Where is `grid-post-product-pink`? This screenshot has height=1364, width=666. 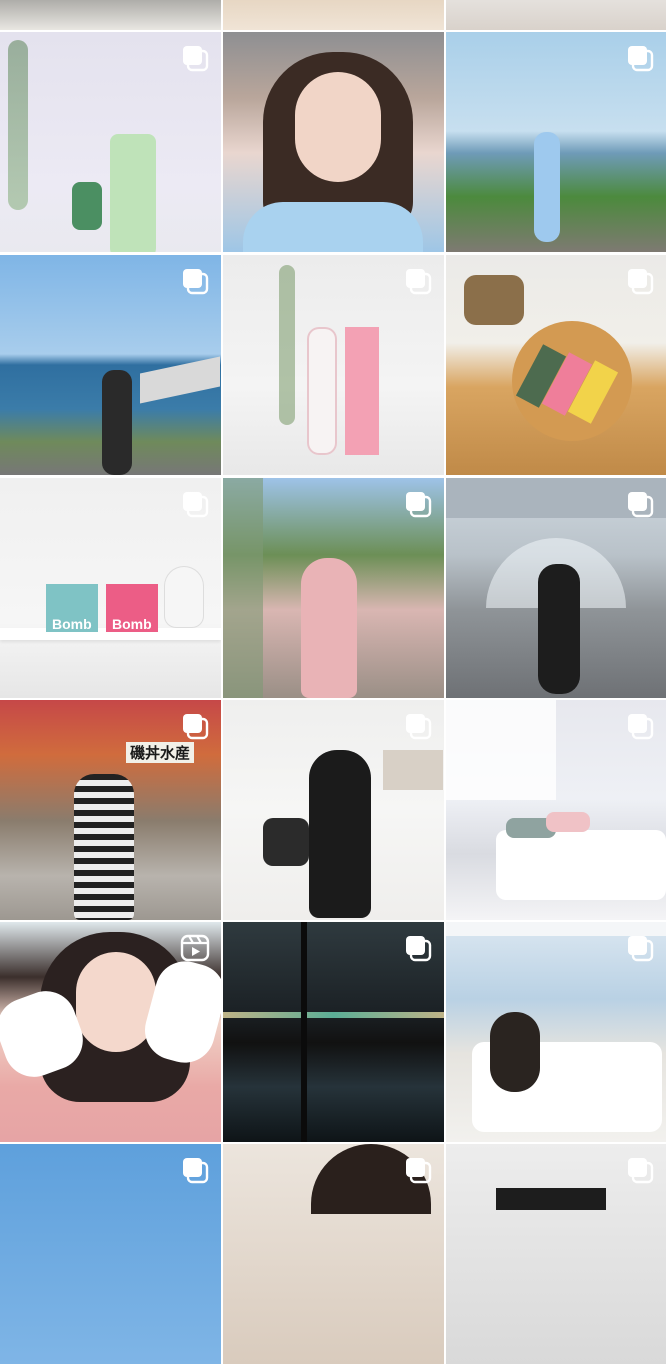
grid-post-product-pink is located at coordinates (333, 365).